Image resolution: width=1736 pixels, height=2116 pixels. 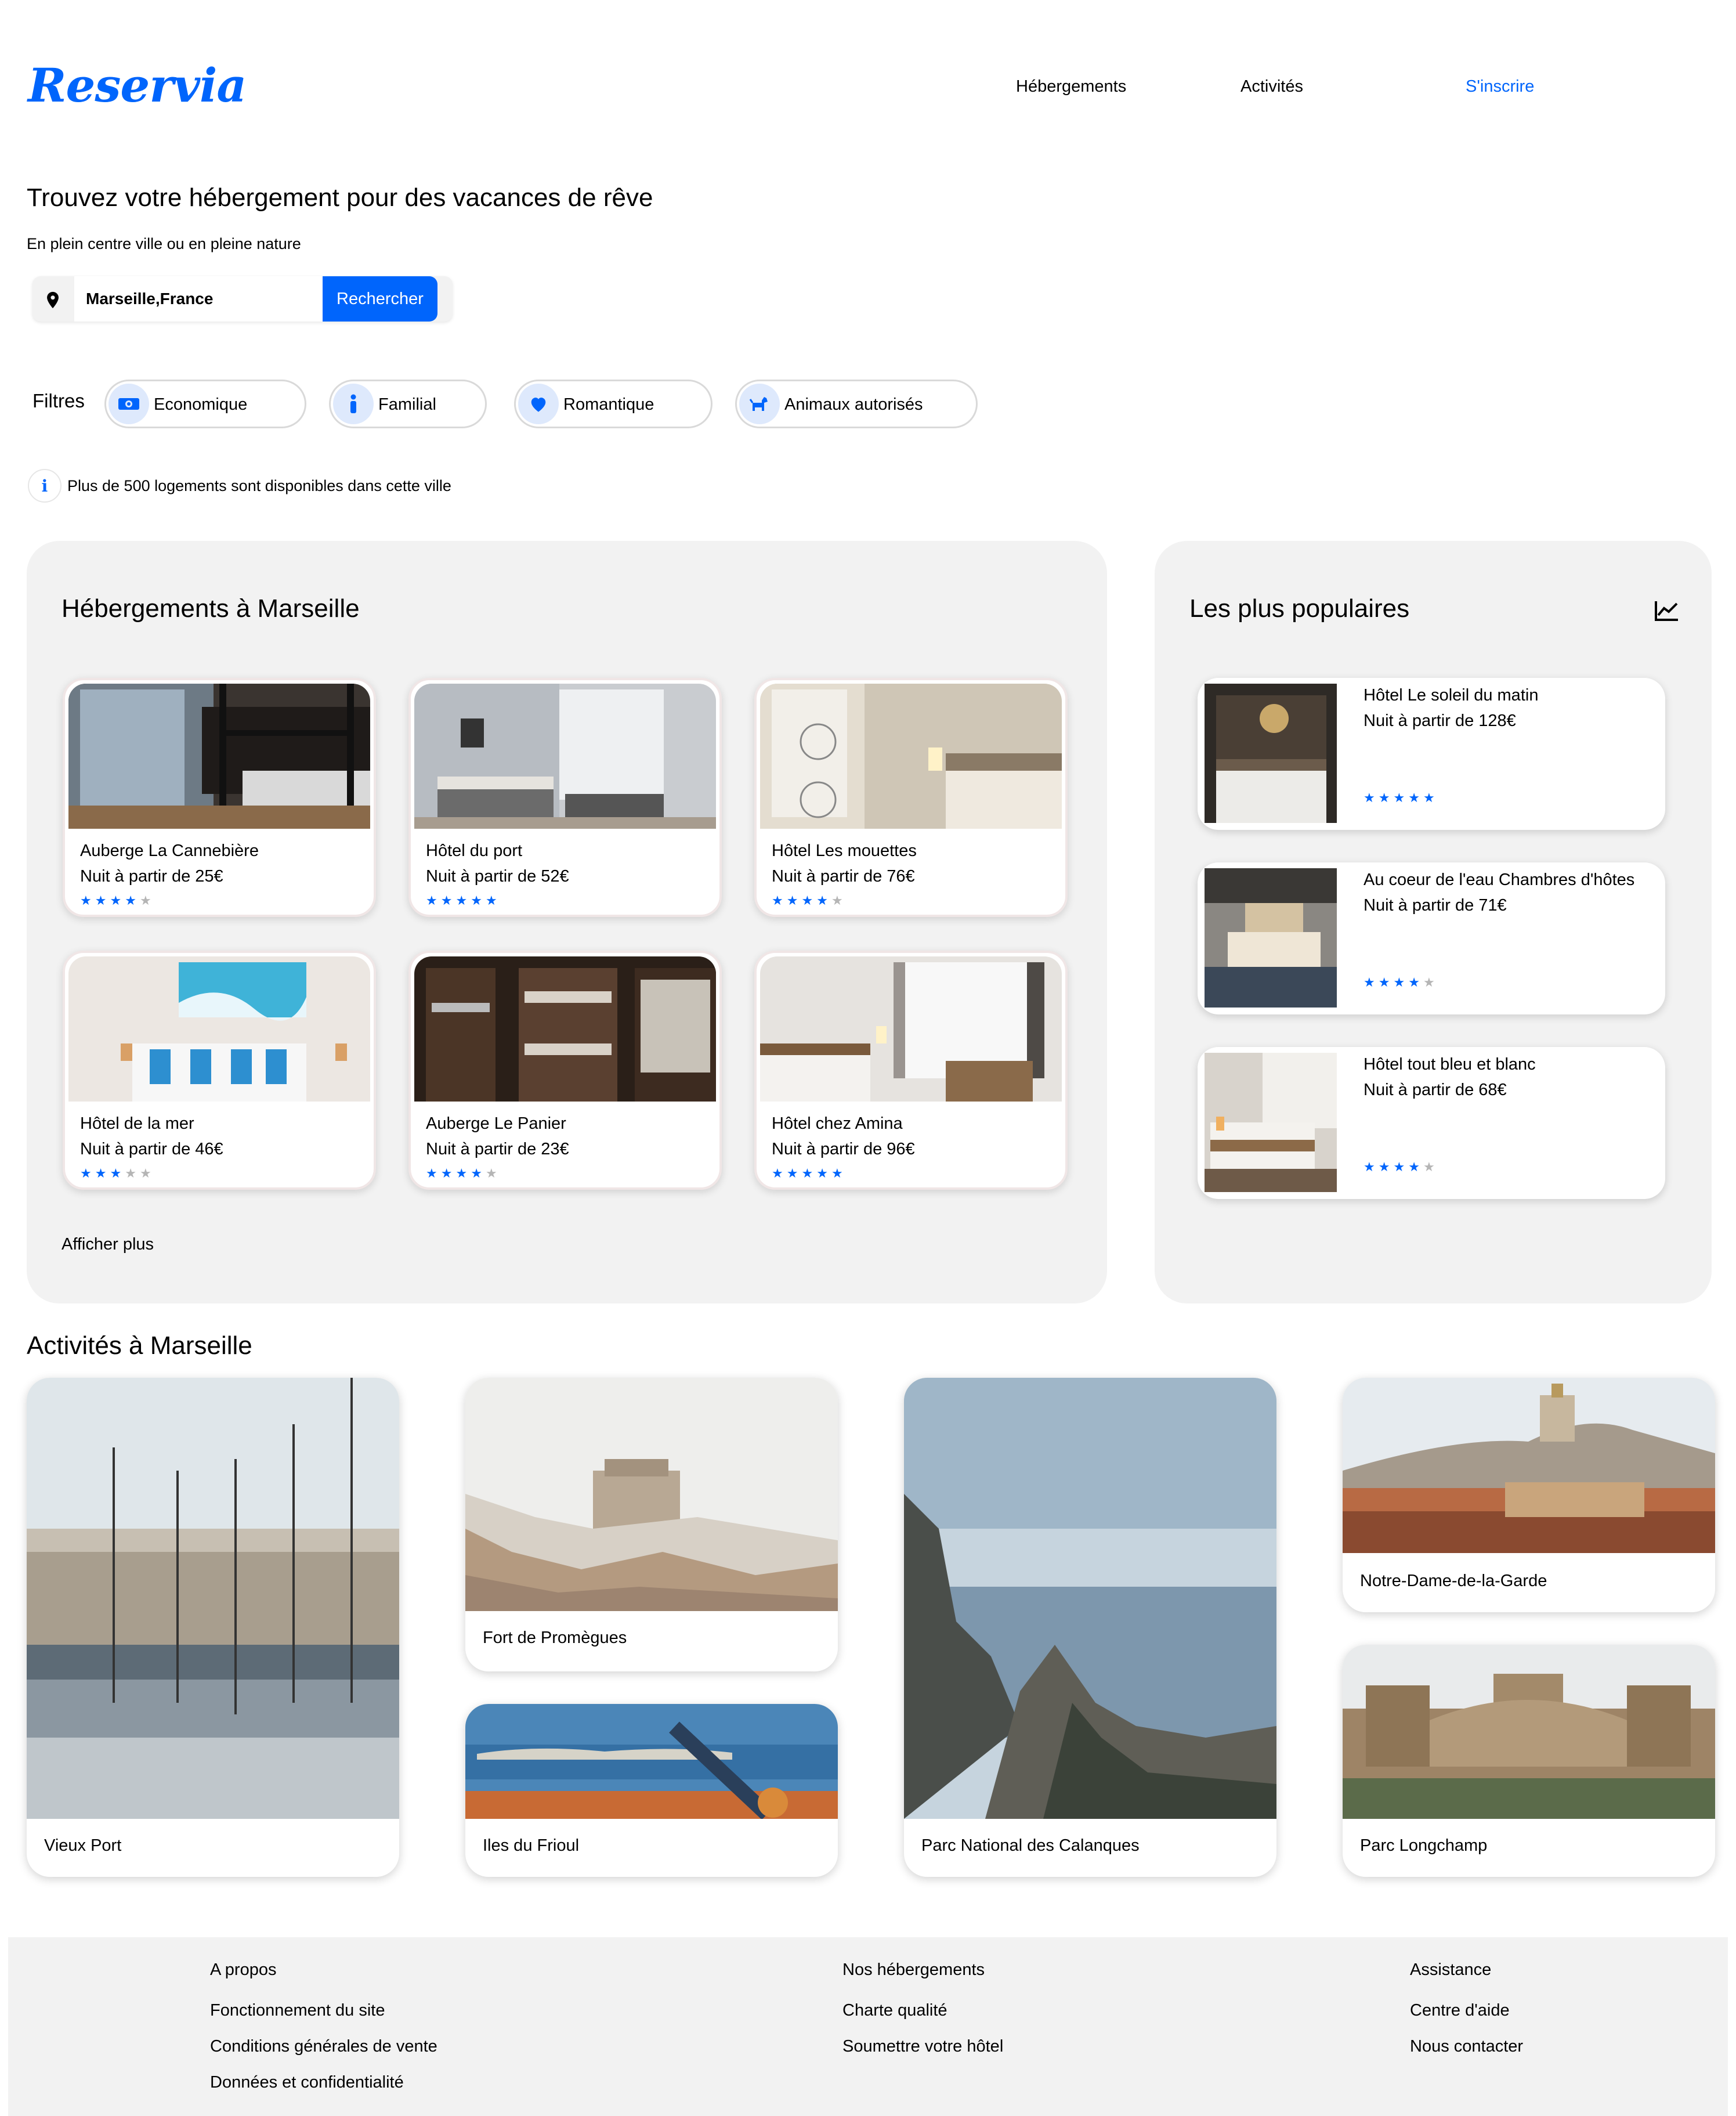 What do you see at coordinates (531, 1845) in the screenshot?
I see `activity-name: Iles du Frioul` at bounding box center [531, 1845].